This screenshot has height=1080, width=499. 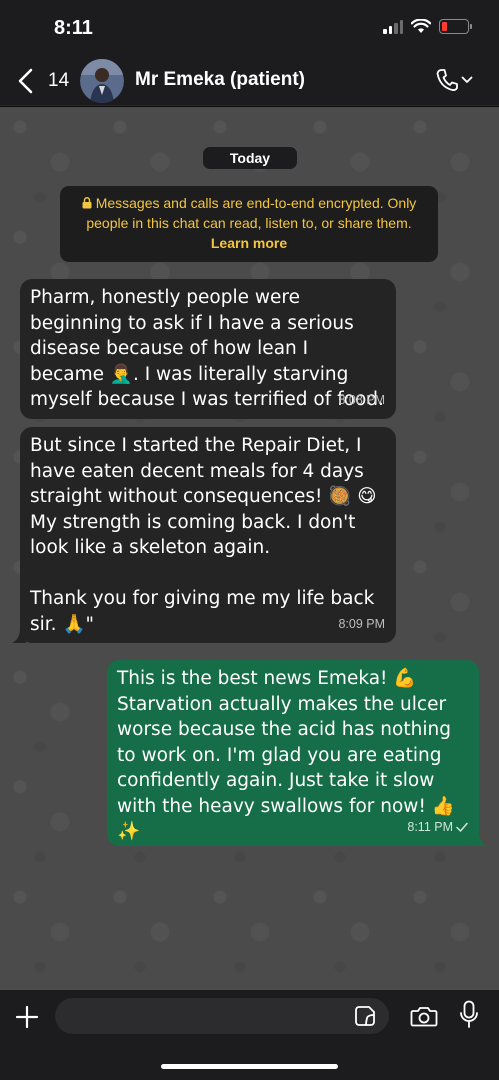 What do you see at coordinates (249, 1066) in the screenshot?
I see `home-indicator` at bounding box center [249, 1066].